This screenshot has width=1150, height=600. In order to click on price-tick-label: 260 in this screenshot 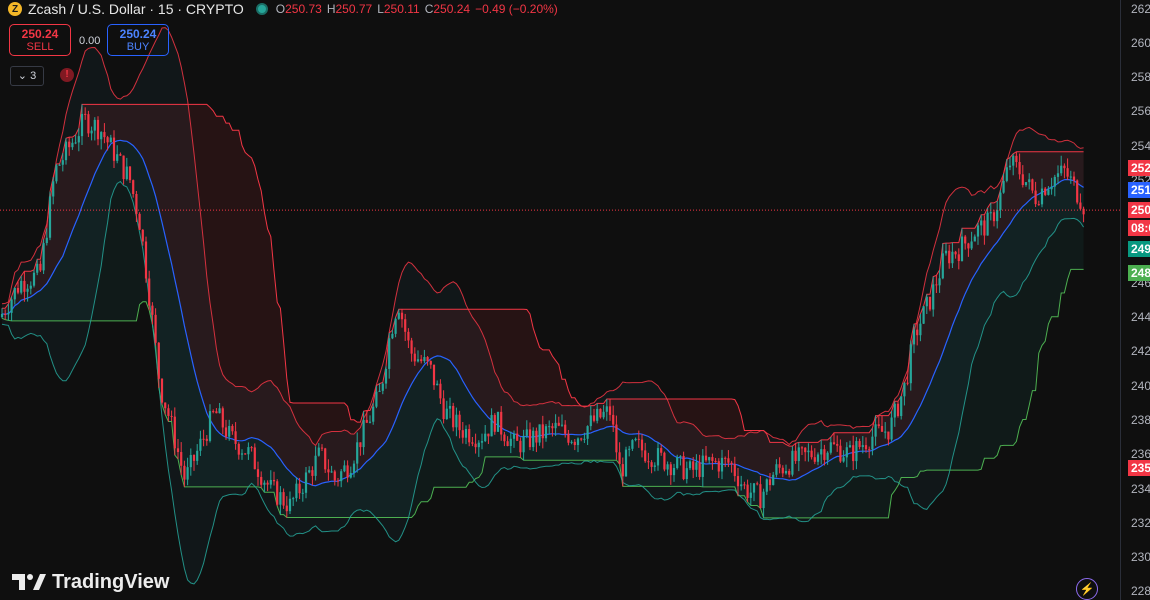, I will do `click(1140, 42)`.